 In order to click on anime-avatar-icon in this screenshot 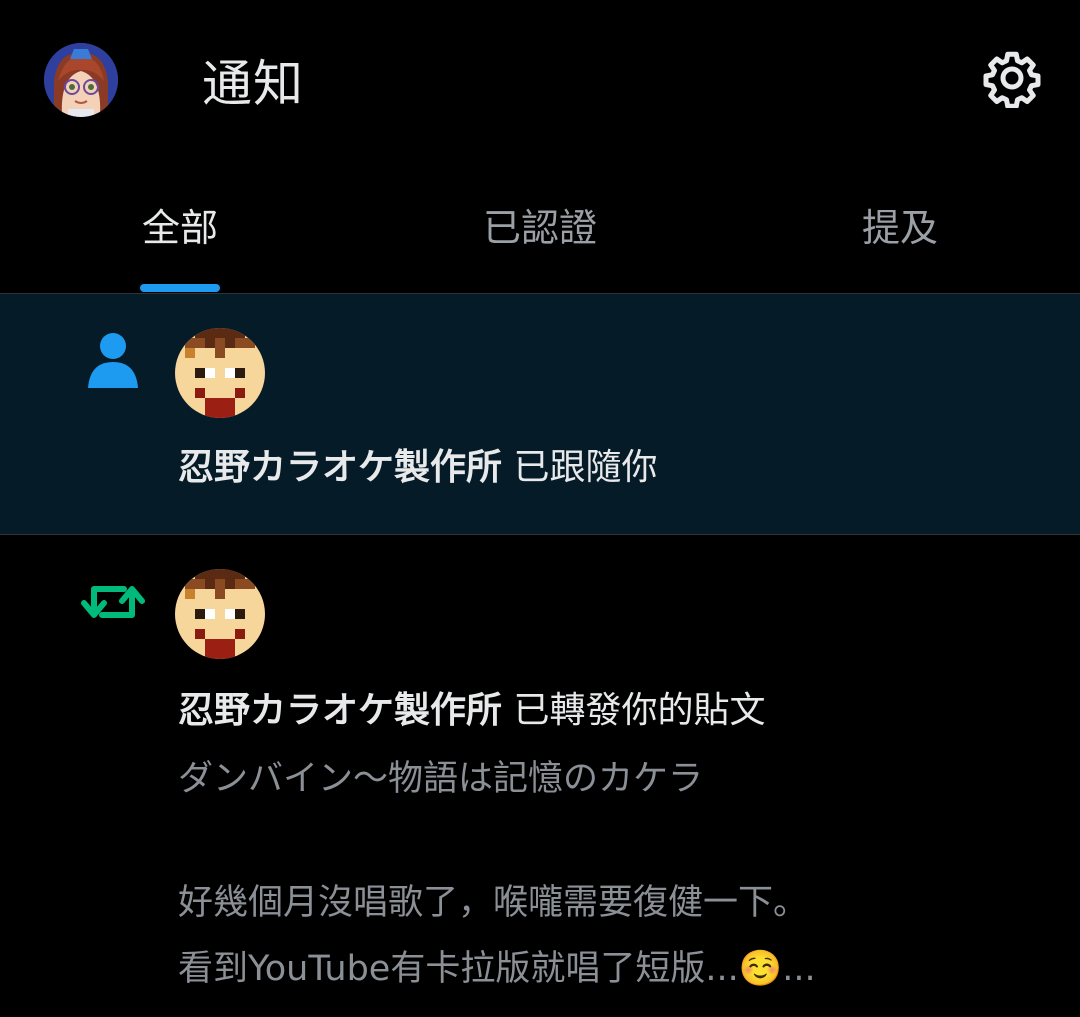, I will do `click(81, 80)`.